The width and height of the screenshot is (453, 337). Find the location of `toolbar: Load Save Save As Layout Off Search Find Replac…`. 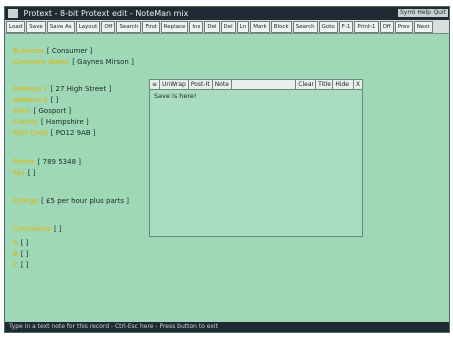

toolbar: Load Save Save As Layout Off Search Find Replac… is located at coordinates (227, 27).